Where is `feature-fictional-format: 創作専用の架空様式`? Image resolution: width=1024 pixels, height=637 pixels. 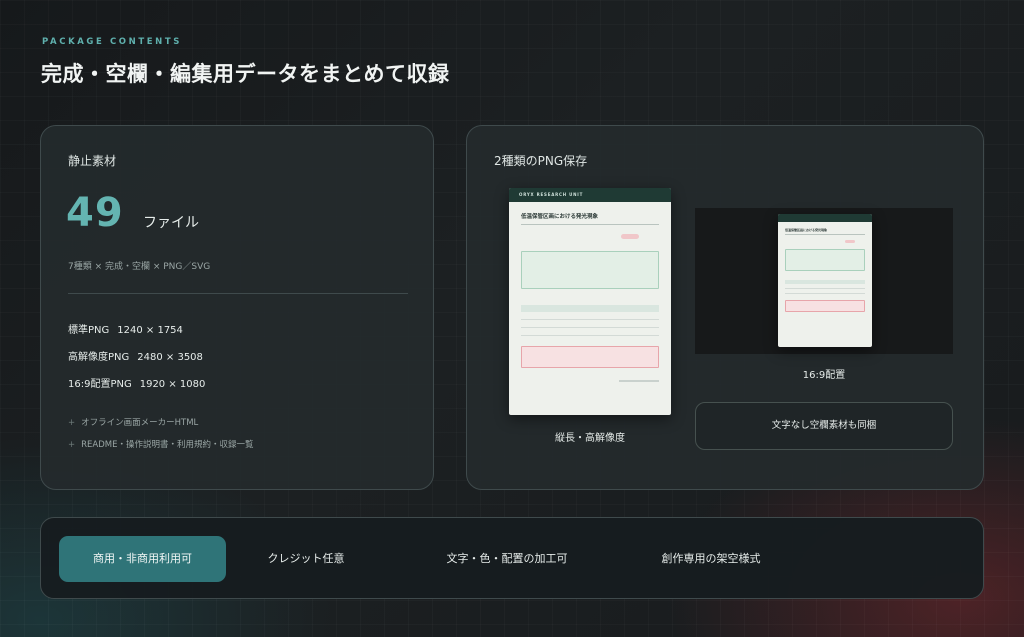 feature-fictional-format: 創作専用の架空様式 is located at coordinates (711, 559).